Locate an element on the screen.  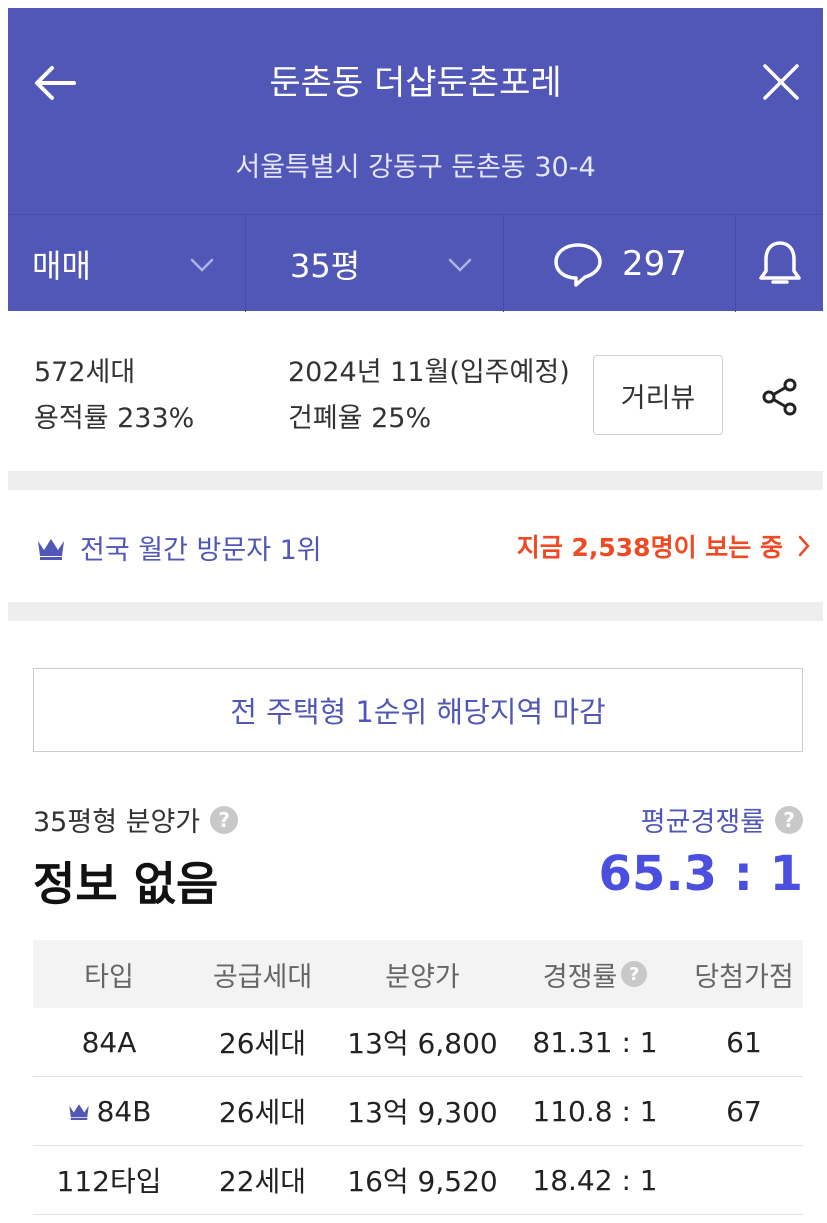
subscription-notice: 전 주택형 1순위 해당지역 마감 is located at coordinates (418, 710).